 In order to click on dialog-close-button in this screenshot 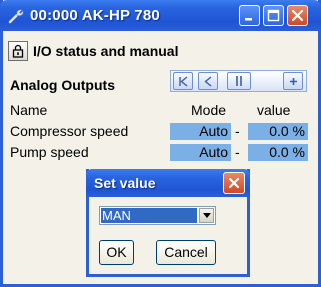, I will do `click(234, 183)`.